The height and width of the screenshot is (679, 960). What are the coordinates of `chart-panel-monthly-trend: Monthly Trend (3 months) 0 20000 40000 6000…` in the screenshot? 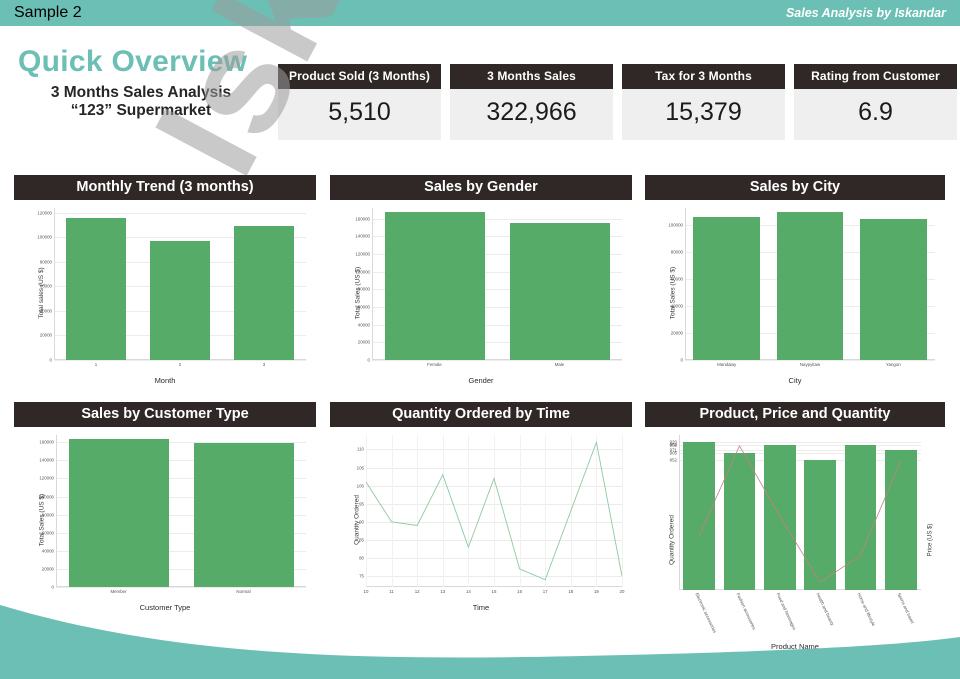 It's located at (165, 280).